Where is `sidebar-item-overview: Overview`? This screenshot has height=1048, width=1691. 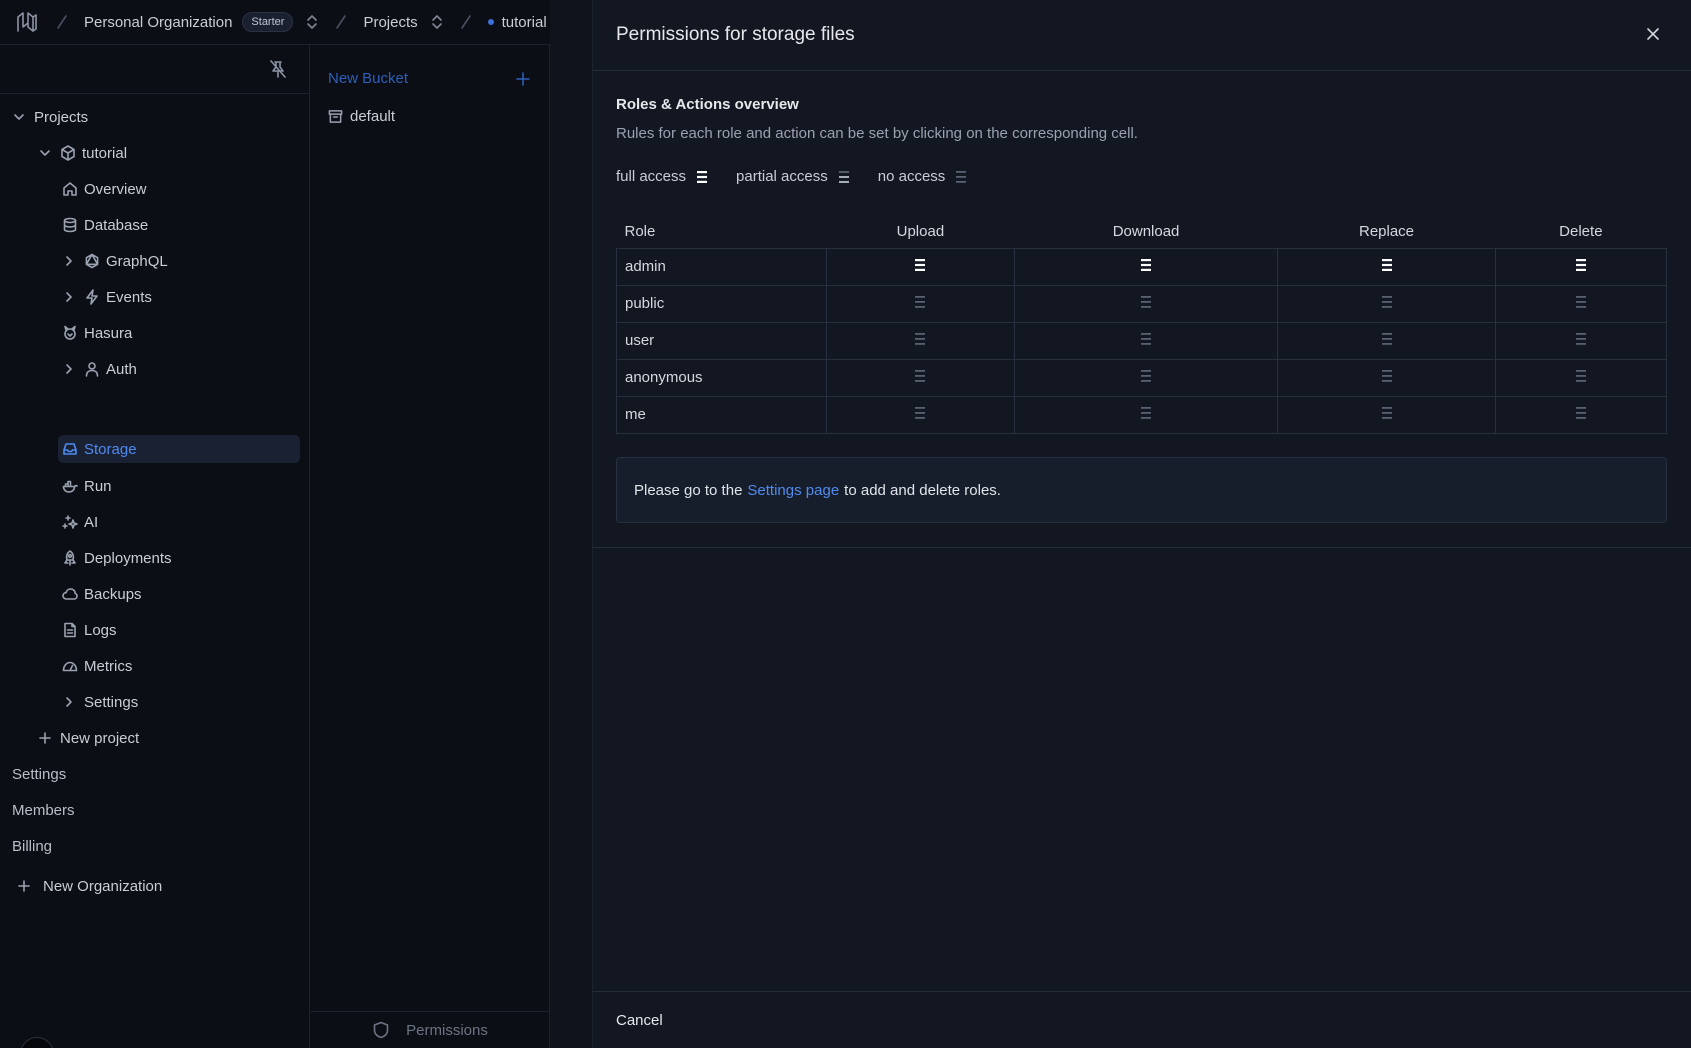
sidebar-item-overview: Overview is located at coordinates (104, 189).